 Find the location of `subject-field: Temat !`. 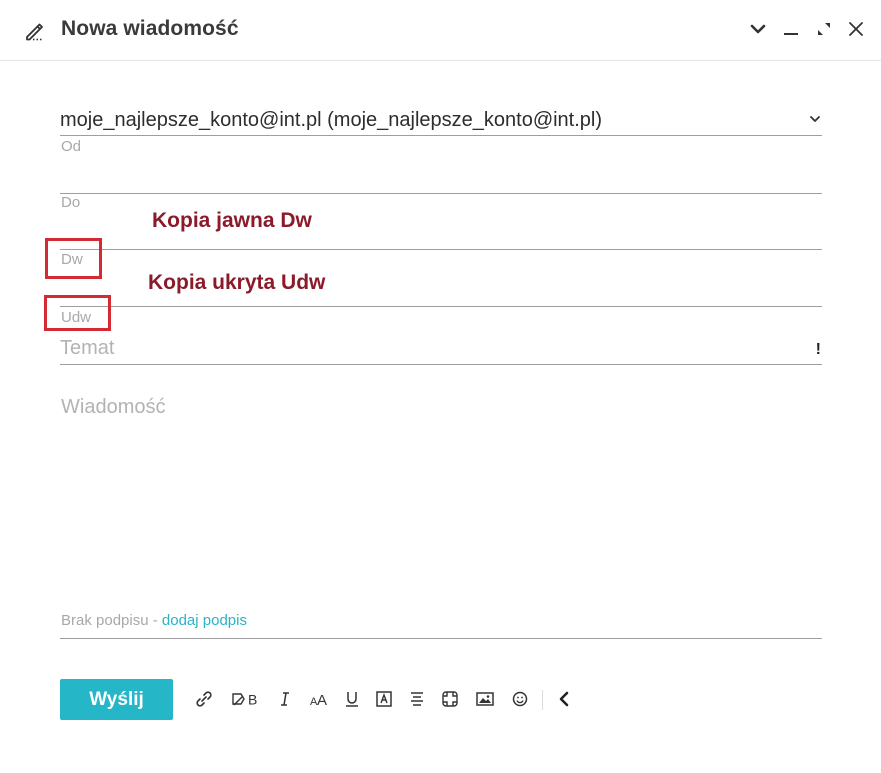

subject-field: Temat ! is located at coordinates (441, 345).